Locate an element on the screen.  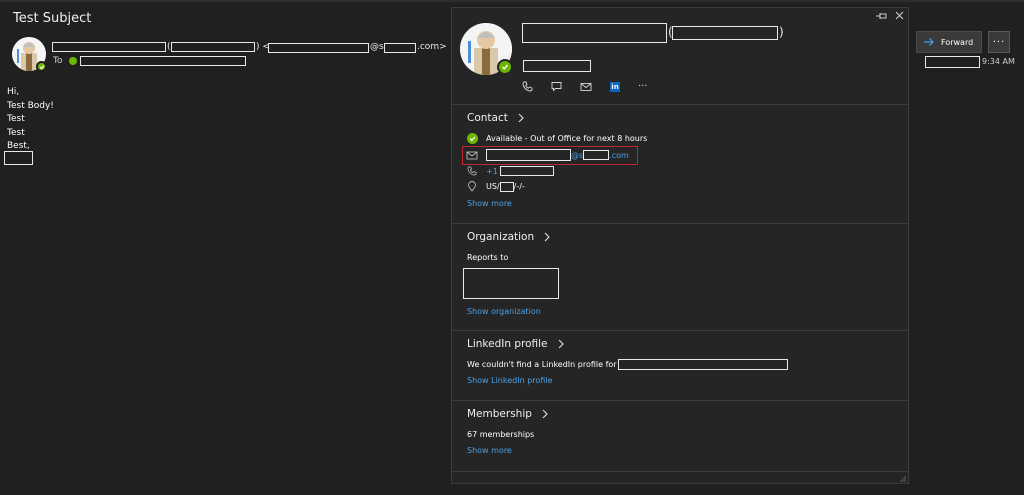
sender-email-redacted is located at coordinates (318, 48).